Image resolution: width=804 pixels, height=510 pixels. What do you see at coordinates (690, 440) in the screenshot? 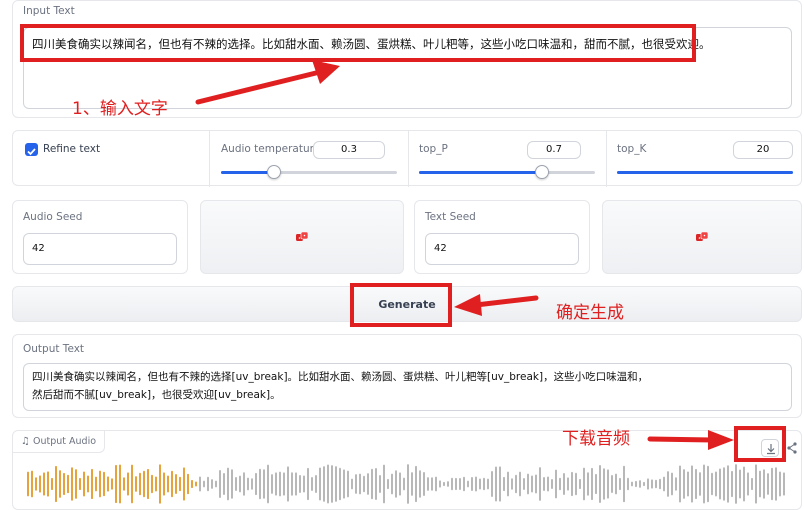
I see `annotation-arrow-download` at bounding box center [690, 440].